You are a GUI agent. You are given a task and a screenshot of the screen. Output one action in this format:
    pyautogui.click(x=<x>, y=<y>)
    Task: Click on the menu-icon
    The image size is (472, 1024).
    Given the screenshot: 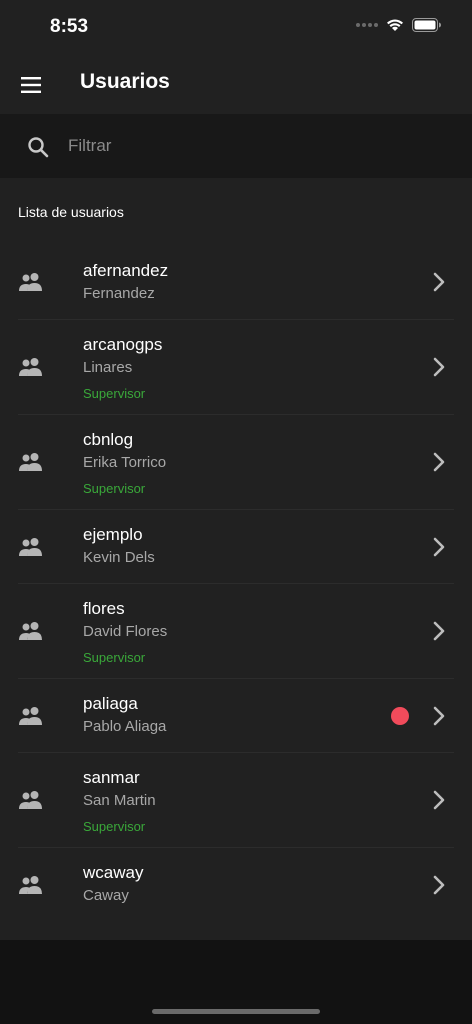 What is the action you would take?
    pyautogui.click(x=31, y=85)
    